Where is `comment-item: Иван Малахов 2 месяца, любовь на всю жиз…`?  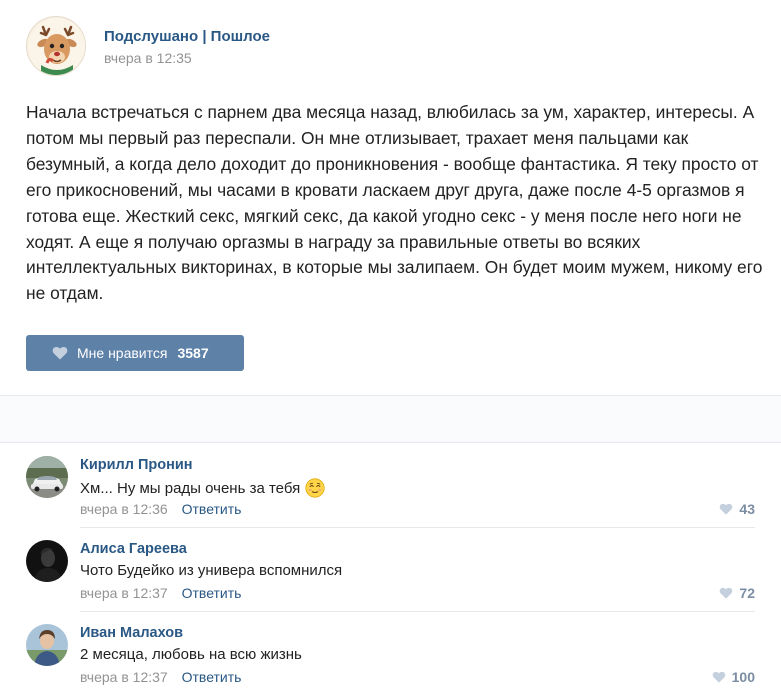 comment-item: Иван Малахов 2 месяца, любовь на всю жиз… is located at coordinates (390, 650).